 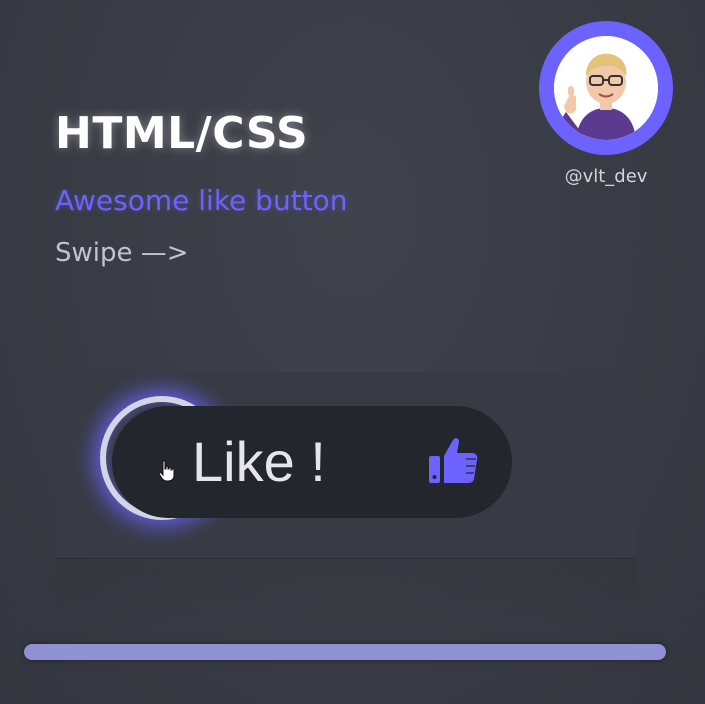 I want to click on story-progress-bar, so click(x=345, y=652).